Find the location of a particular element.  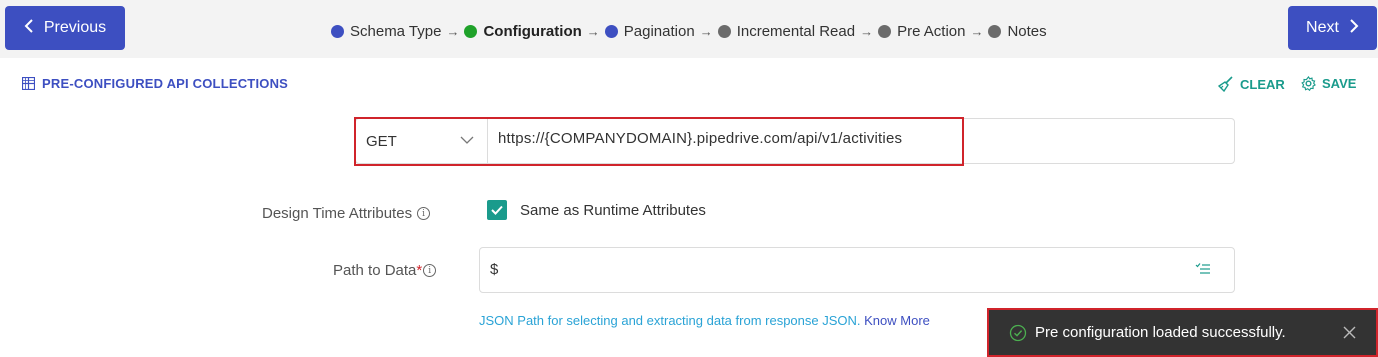

same-as-runtime-checkbox is located at coordinates (497, 210).